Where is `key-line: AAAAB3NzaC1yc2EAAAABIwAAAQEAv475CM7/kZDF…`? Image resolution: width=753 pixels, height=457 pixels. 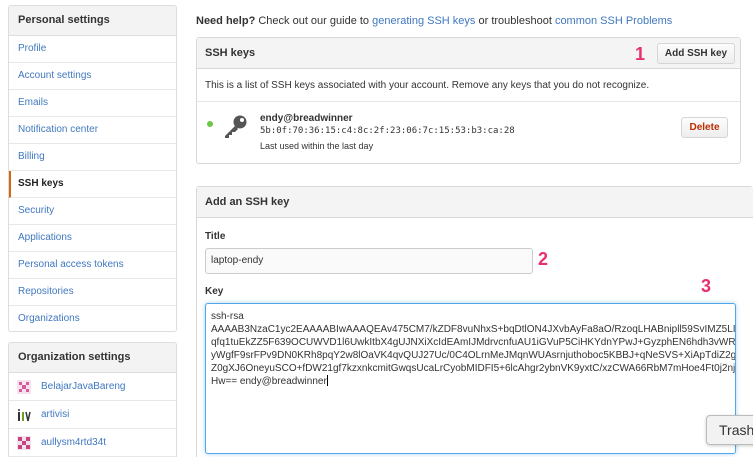 key-line: AAAAB3NzaC1yc2EAAAABIwAAAQEAv475CM7/kZDF… is located at coordinates (473, 329).